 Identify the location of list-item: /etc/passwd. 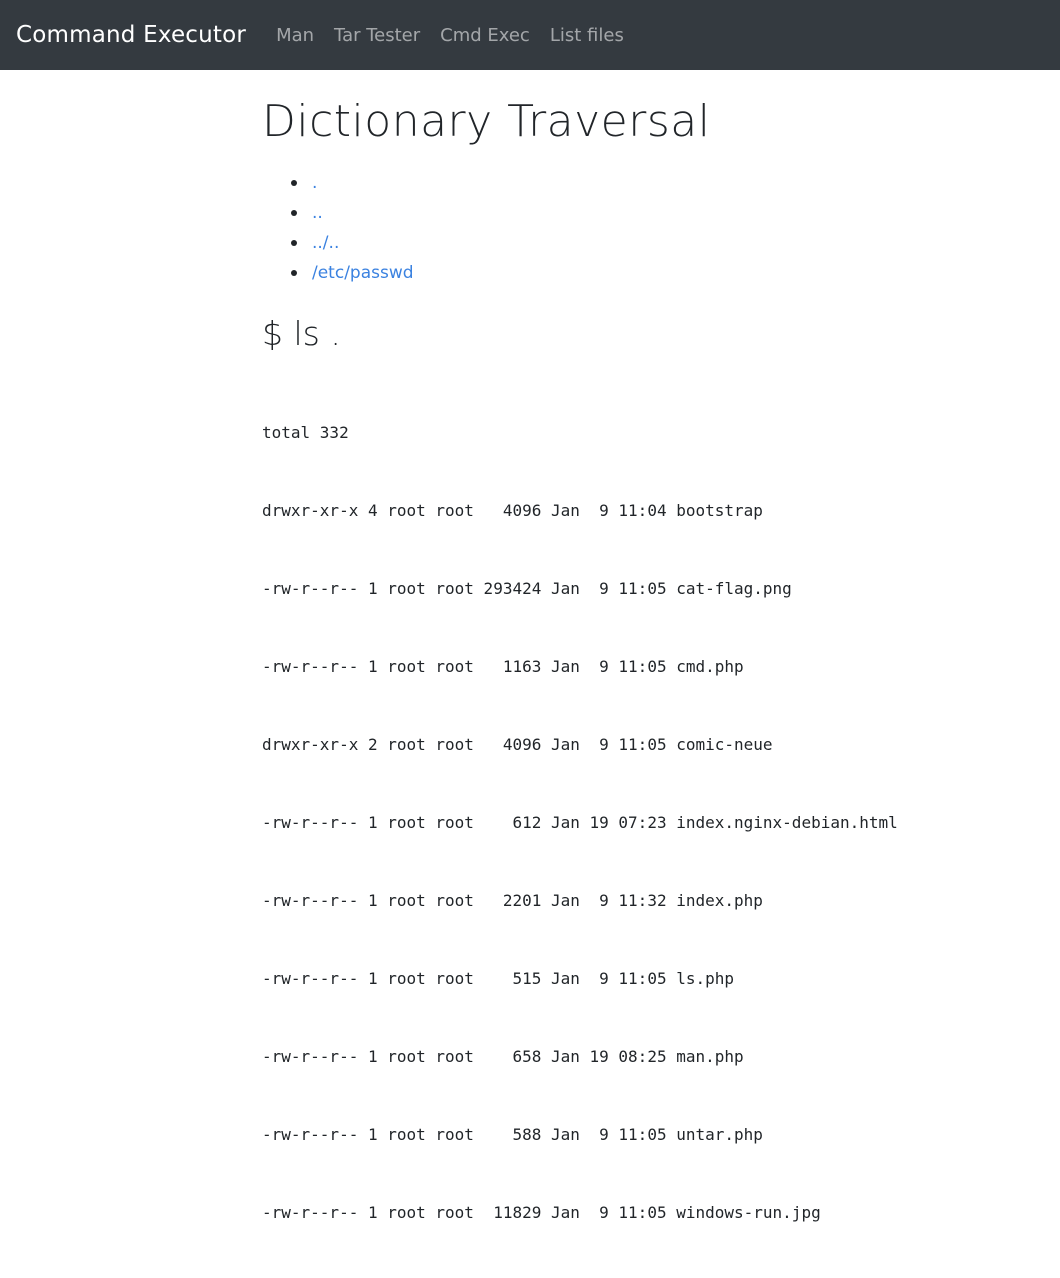
(666, 273).